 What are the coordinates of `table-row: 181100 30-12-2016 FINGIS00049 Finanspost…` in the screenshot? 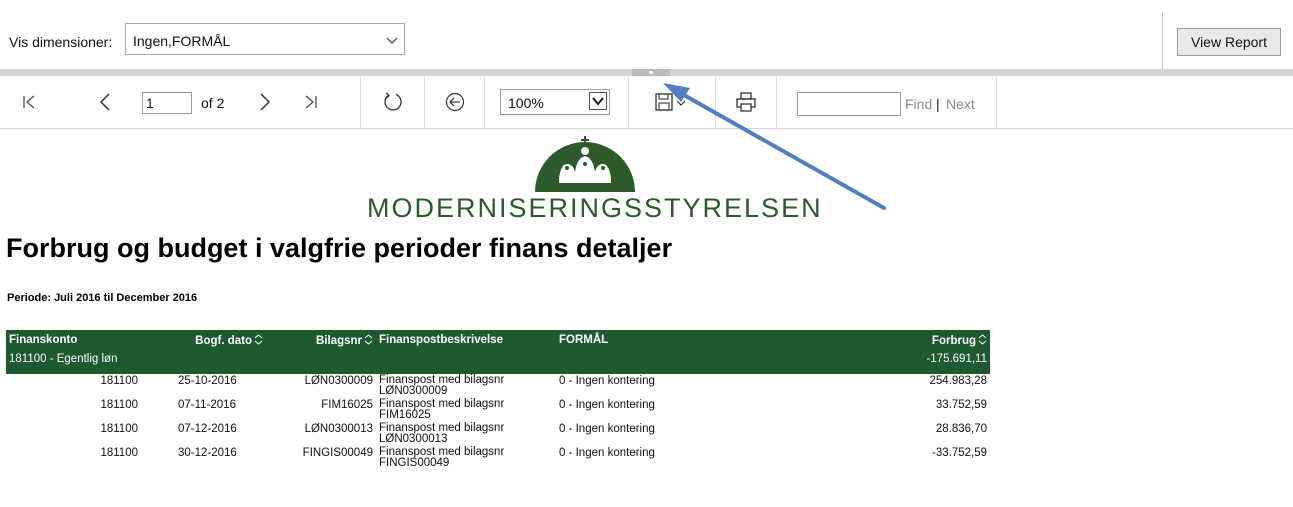 It's located at (498, 458).